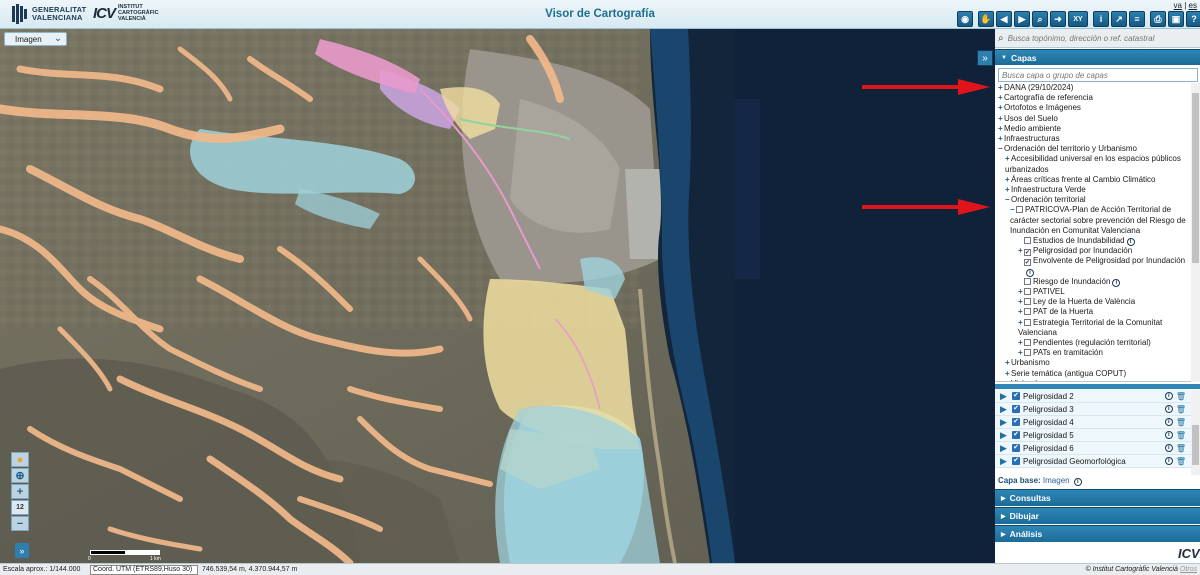 The image size is (1200, 575). I want to click on zoom-in-button: +, so click(20, 491).